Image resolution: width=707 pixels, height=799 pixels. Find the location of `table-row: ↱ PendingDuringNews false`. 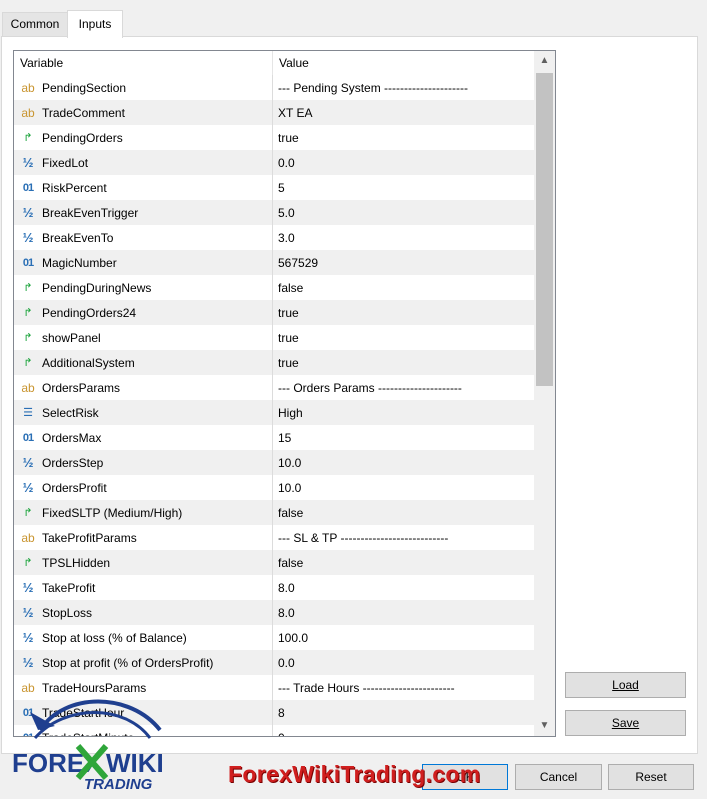

table-row: ↱ PendingDuringNews false is located at coordinates (274, 287).